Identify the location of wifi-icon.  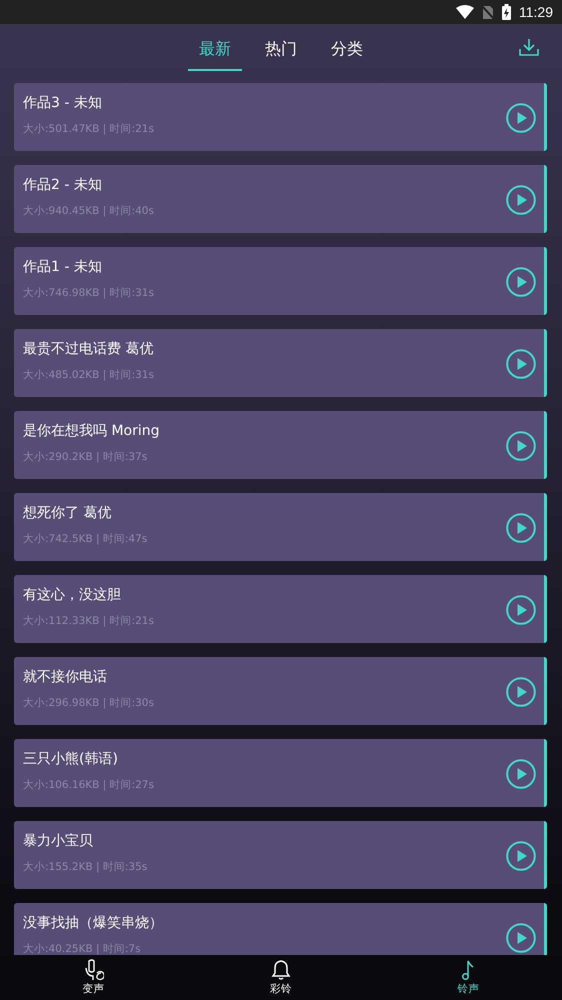
(465, 12).